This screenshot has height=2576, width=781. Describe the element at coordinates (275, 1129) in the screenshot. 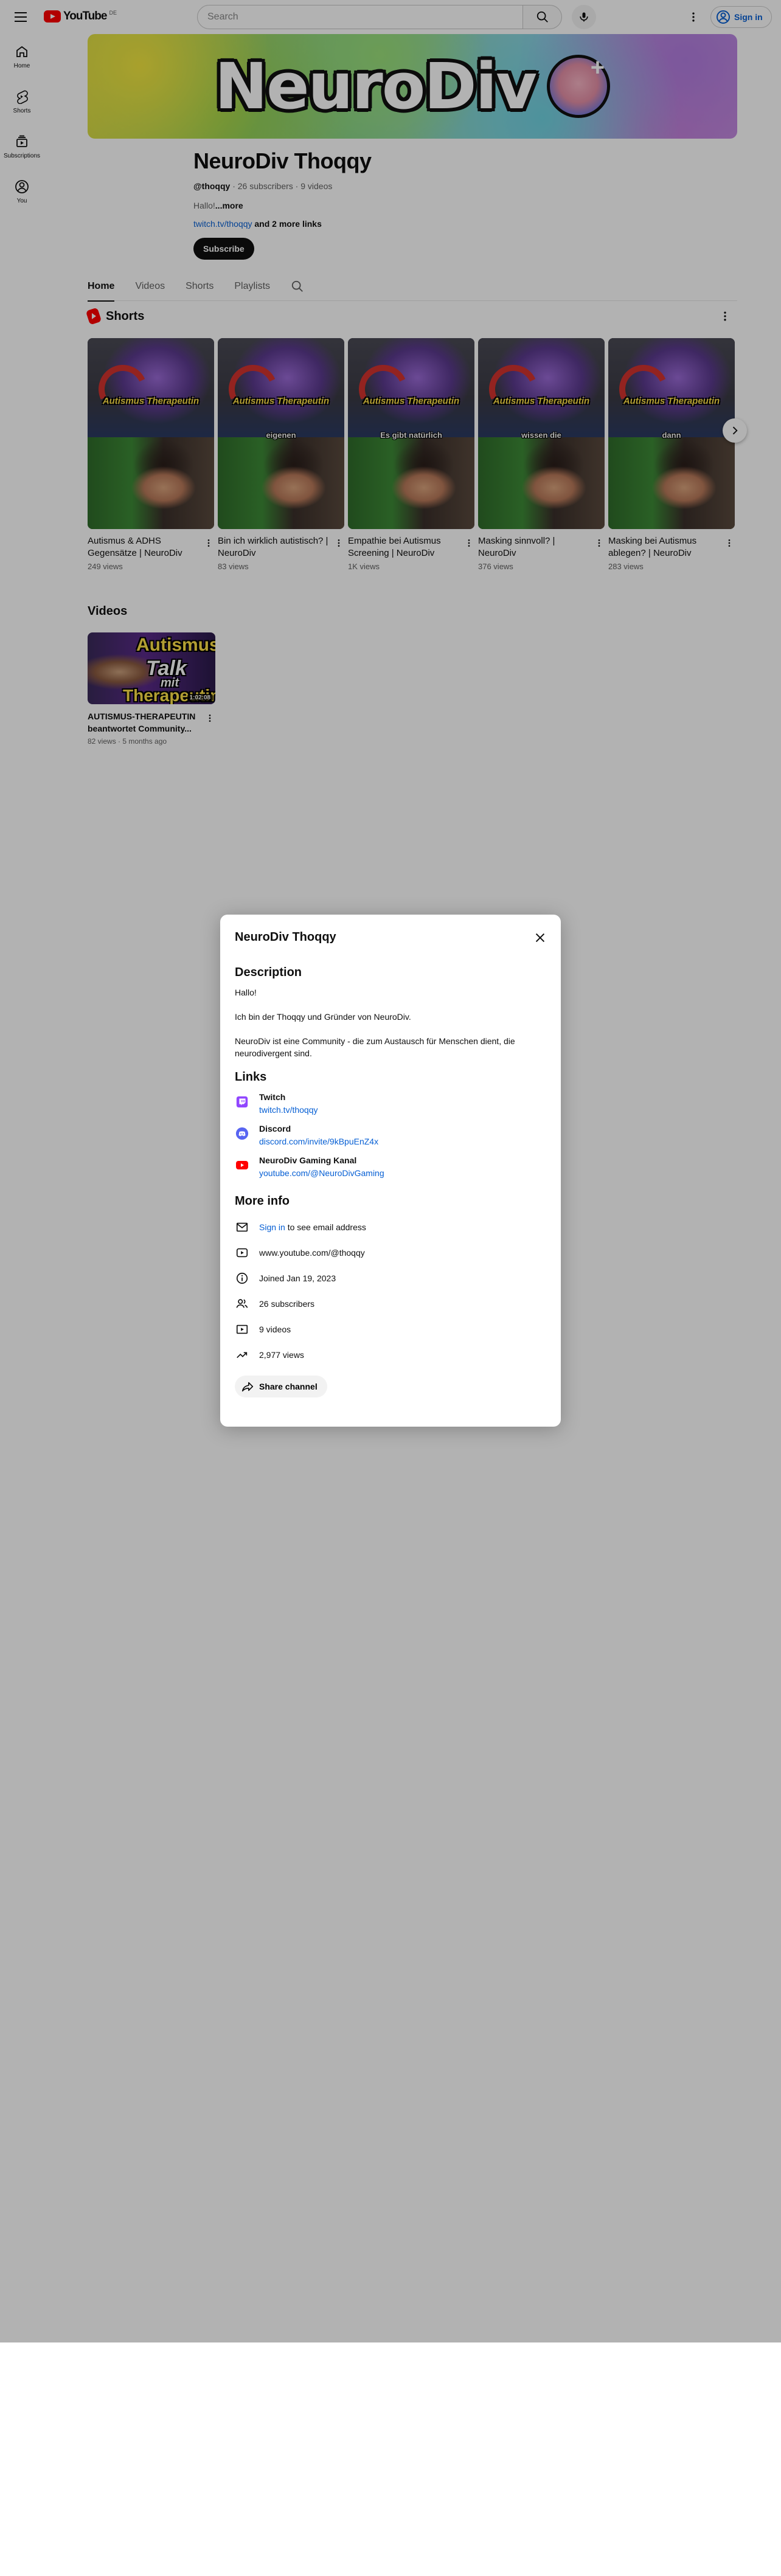

I see `link-name: Discord` at that location.